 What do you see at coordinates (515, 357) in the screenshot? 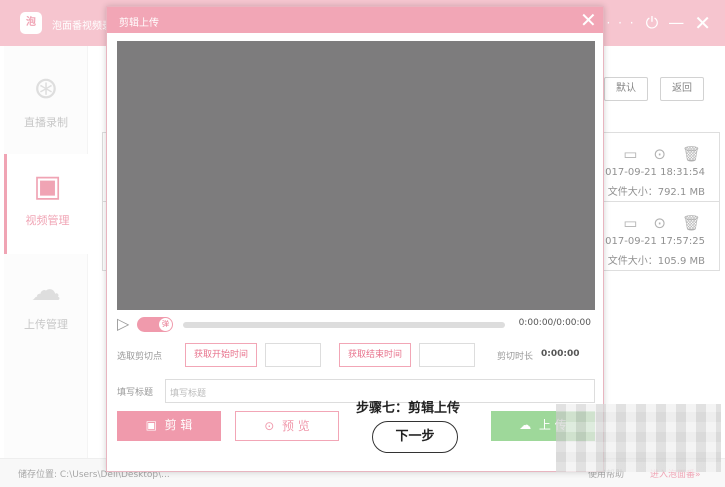
I see `duration-label: 剪切时长` at bounding box center [515, 357].